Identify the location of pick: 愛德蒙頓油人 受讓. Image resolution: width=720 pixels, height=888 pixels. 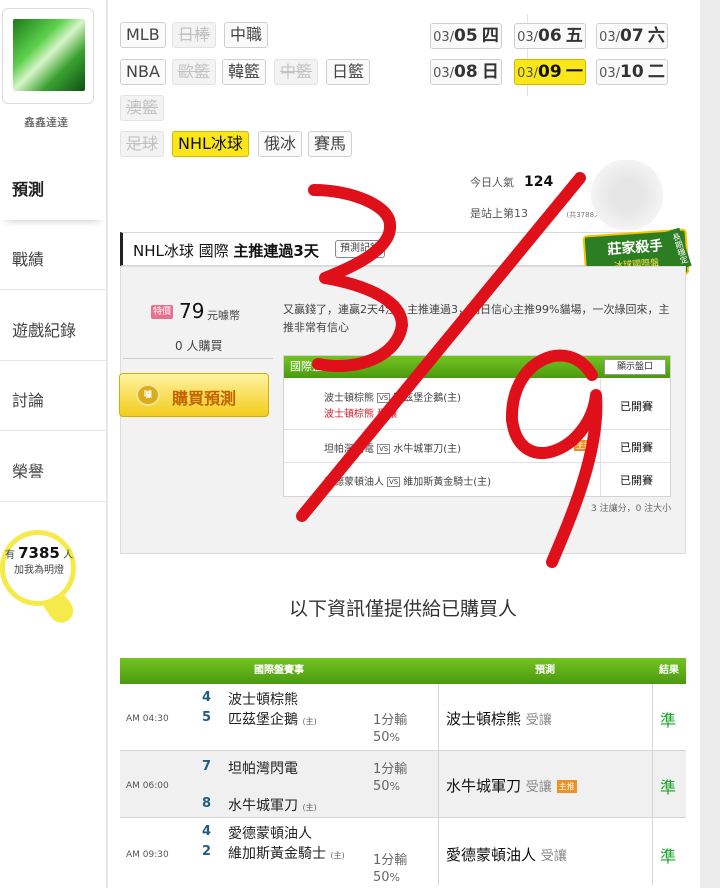
(506, 855).